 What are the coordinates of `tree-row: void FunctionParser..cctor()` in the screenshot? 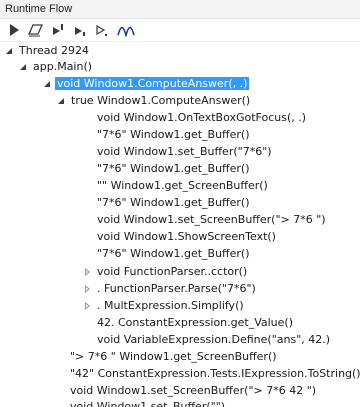 It's located at (165, 272).